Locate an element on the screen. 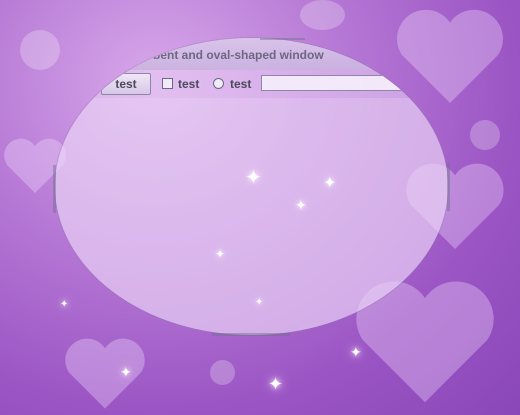 The width and height of the screenshot is (520, 415). radio-label: test is located at coordinates (241, 84).